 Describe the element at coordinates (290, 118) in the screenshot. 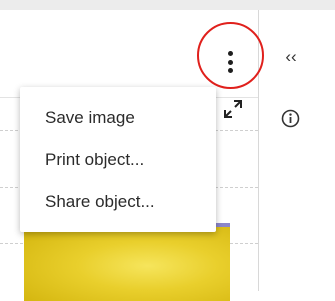

I see `info-circle-icon` at that location.